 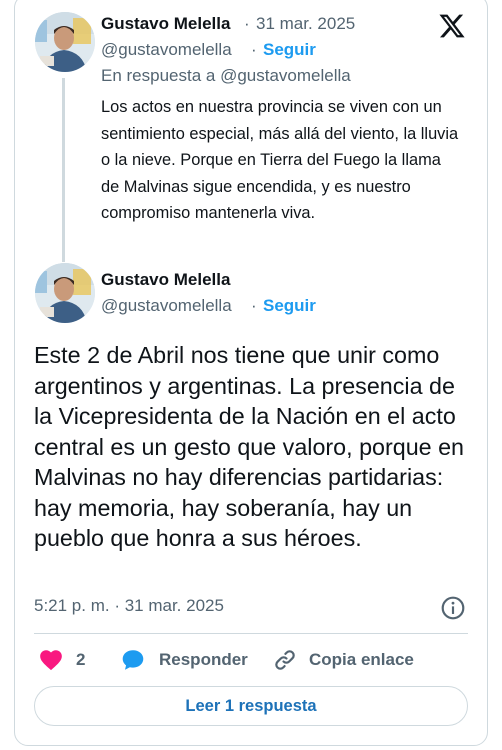 What do you see at coordinates (129, 606) in the screenshot?
I see `tweet-timestamp: 5:21 p. m. · 31 mar. 2025` at bounding box center [129, 606].